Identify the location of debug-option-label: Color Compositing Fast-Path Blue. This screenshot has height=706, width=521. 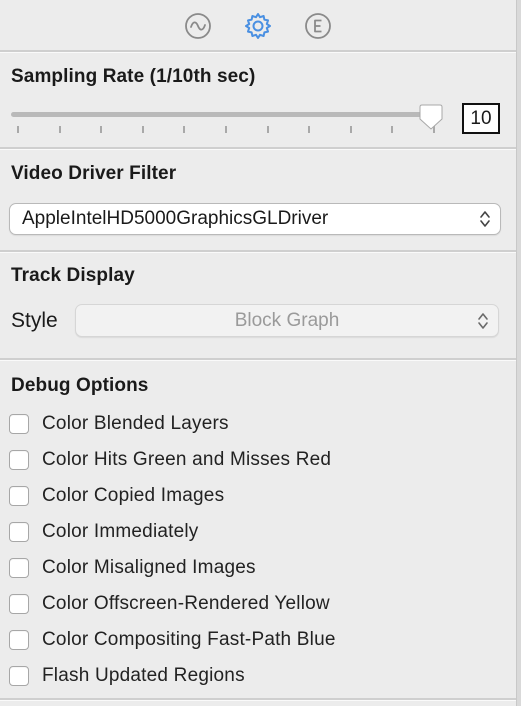
(189, 639).